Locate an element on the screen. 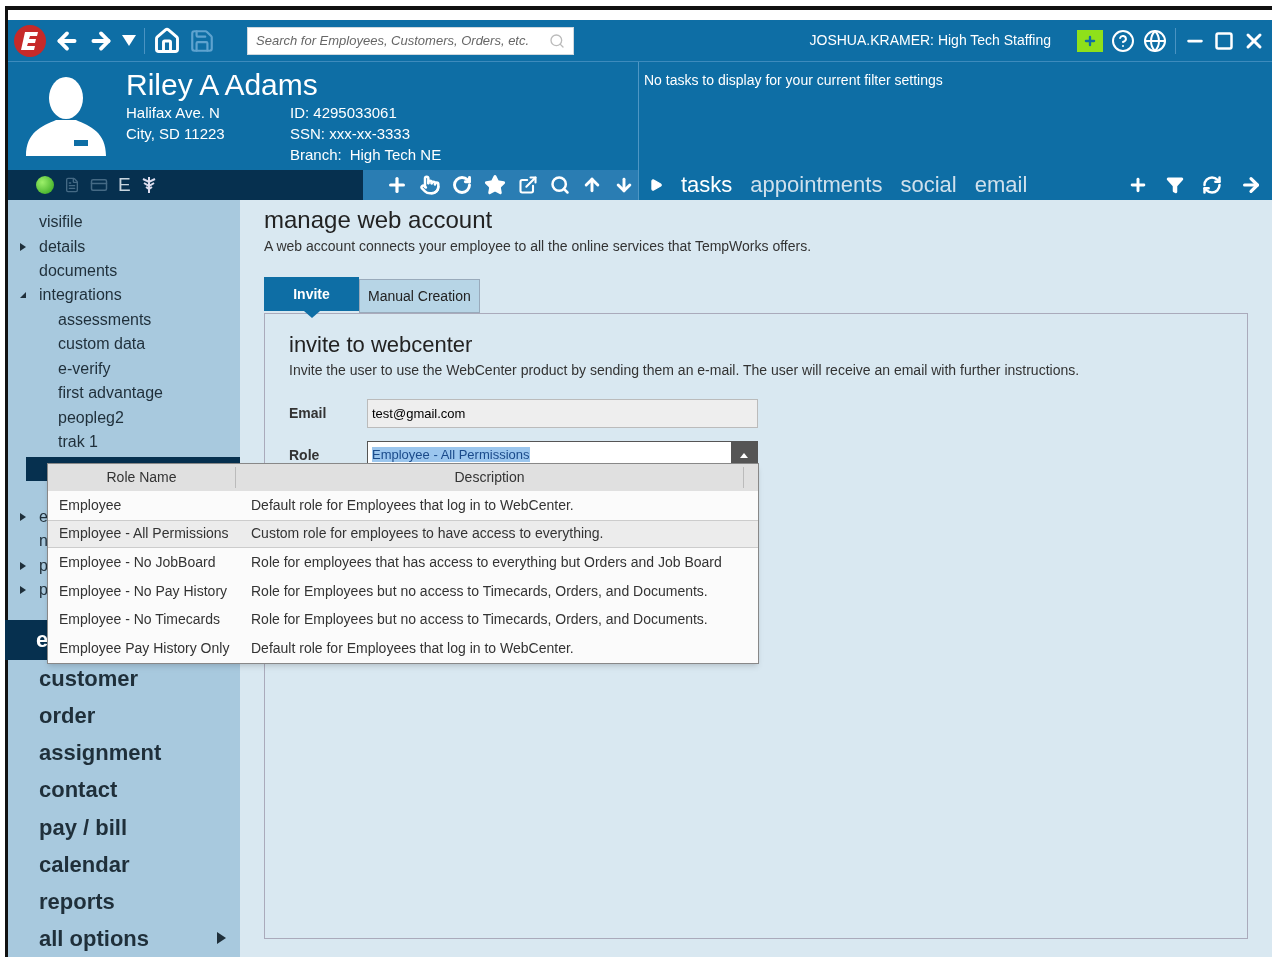 The width and height of the screenshot is (1274, 957). address-line: Halifax Ave. N is located at coordinates (173, 113).